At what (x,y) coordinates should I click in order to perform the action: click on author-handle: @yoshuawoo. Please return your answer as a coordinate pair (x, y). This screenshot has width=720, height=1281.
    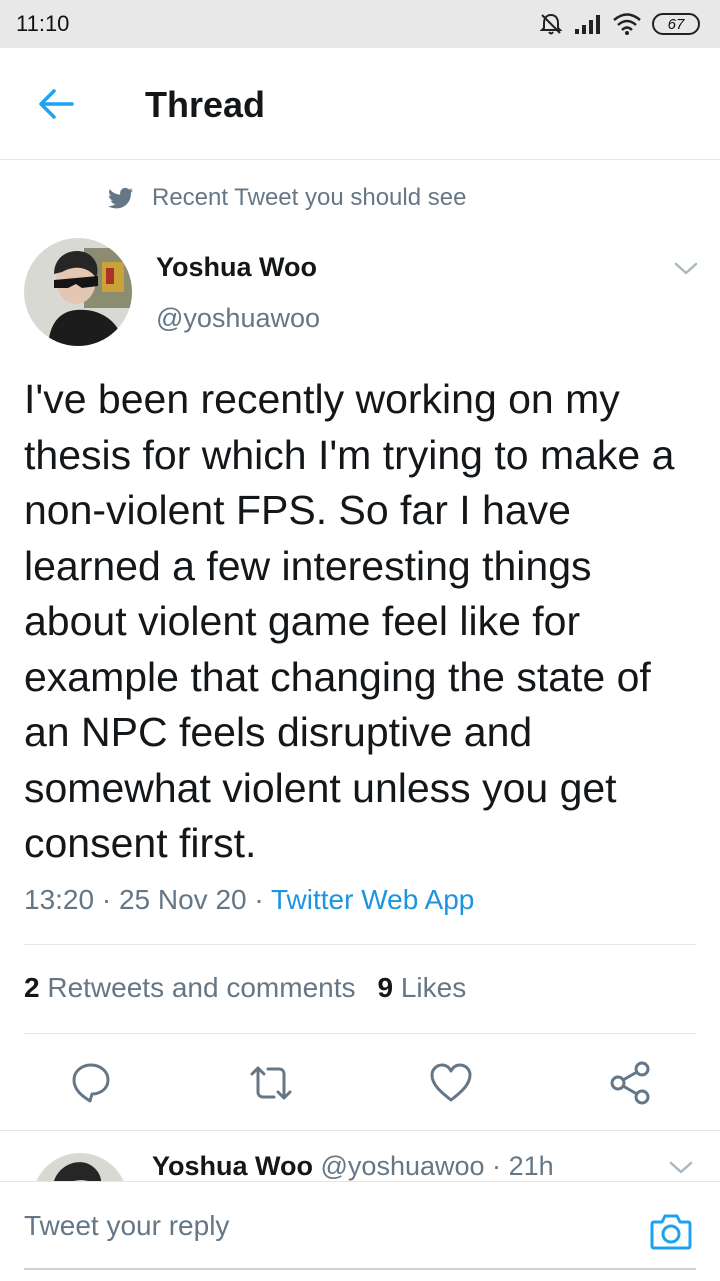
    Looking at the image, I should click on (238, 318).